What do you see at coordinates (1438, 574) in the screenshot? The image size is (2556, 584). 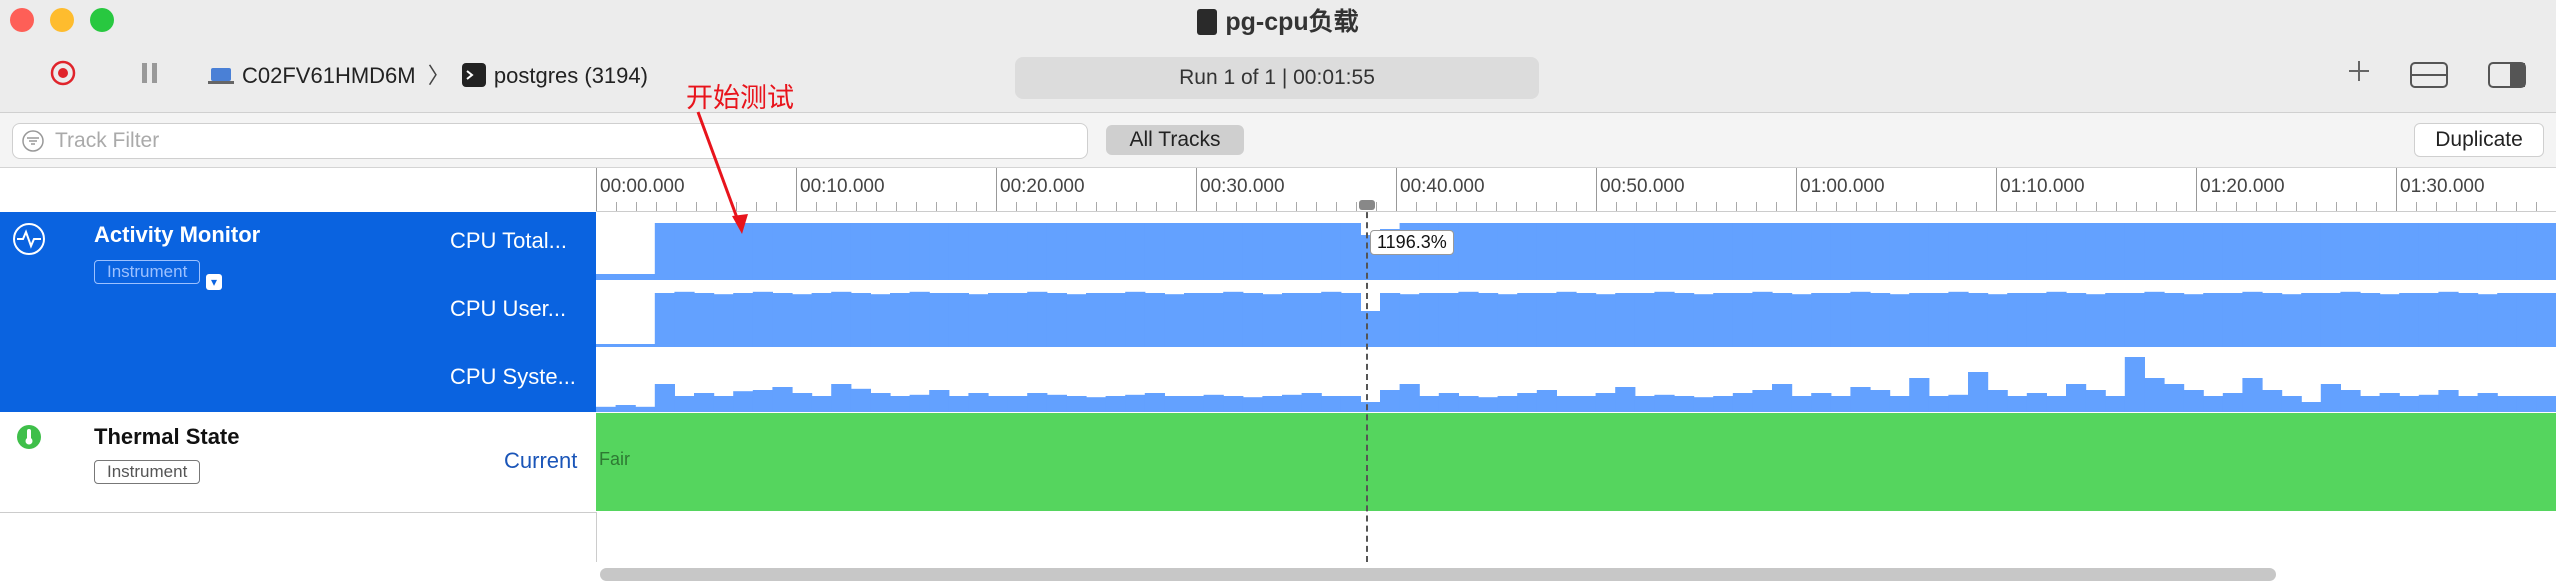 I see `horizontal-scrollbar` at bounding box center [1438, 574].